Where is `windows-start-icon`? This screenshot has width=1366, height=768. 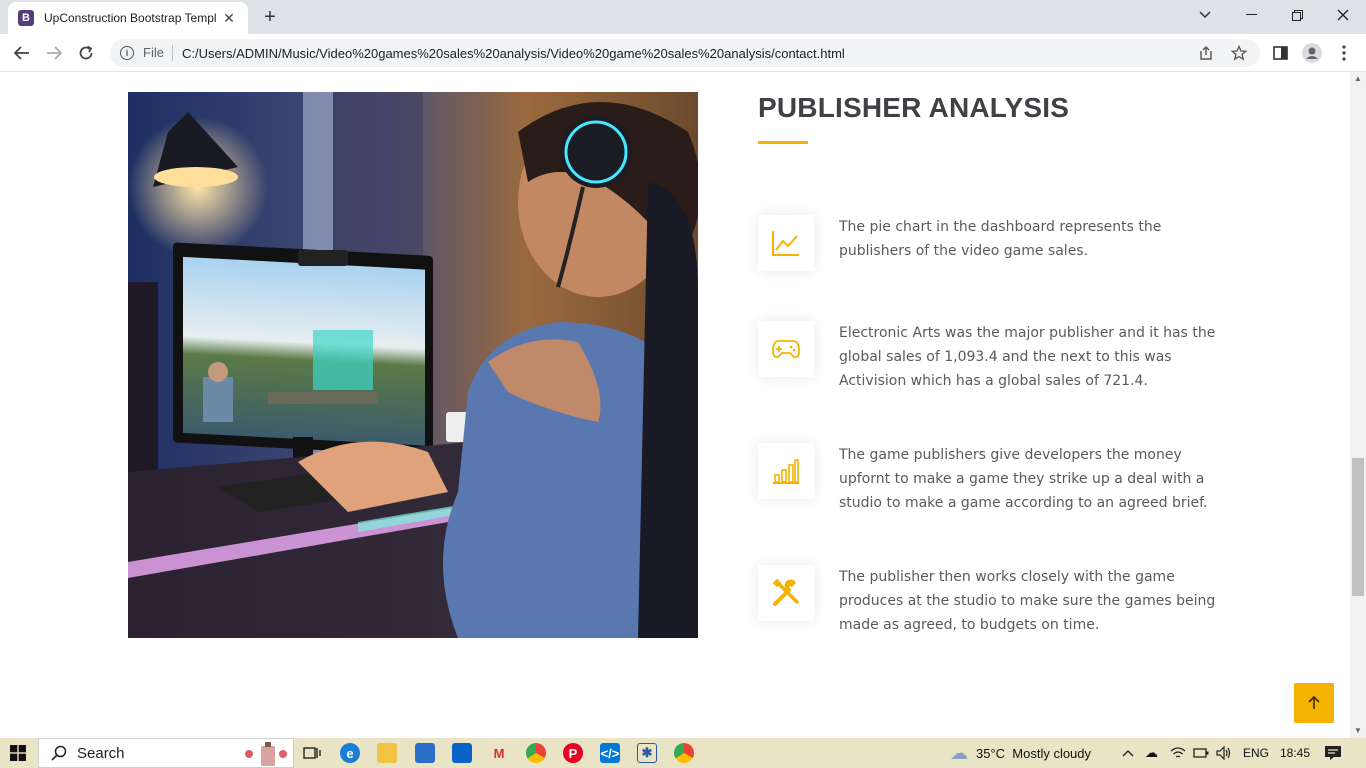
windows-start-icon is located at coordinates (18, 753).